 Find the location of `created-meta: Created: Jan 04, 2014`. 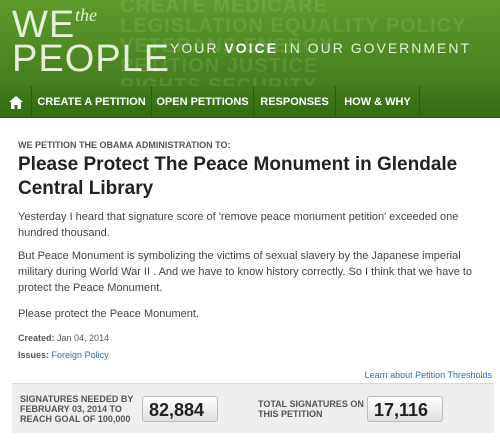

created-meta: Created: Jan 04, 2014 is located at coordinates (63, 338).